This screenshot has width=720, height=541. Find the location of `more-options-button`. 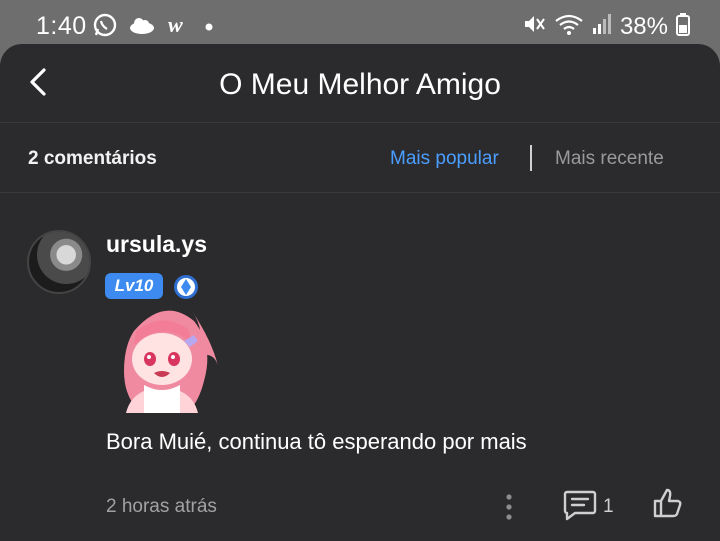

more-options-button is located at coordinates (509, 507).